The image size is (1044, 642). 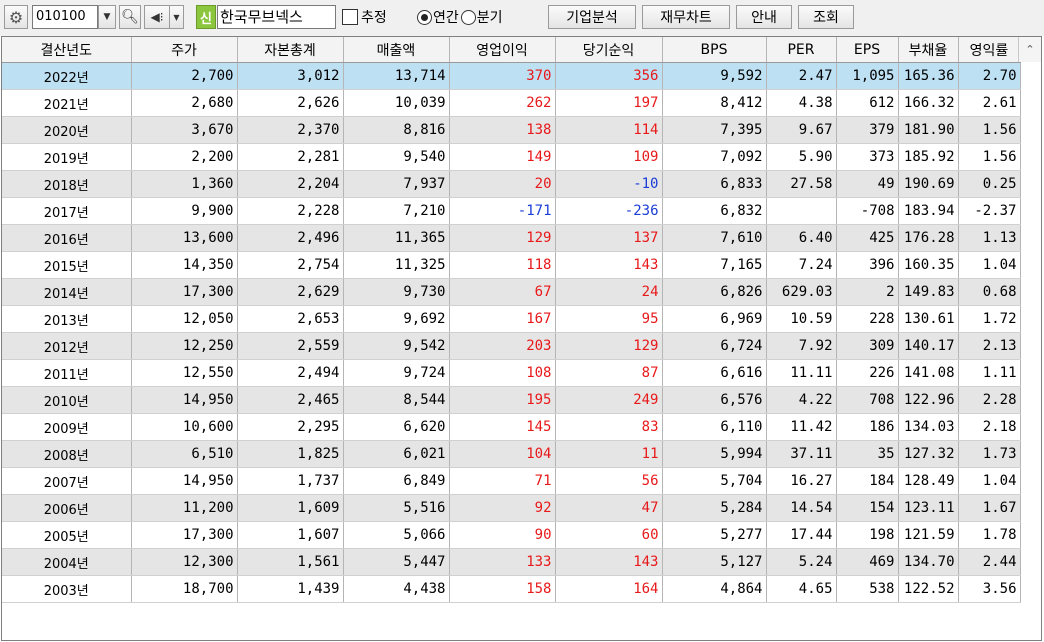 What do you see at coordinates (989, 50) in the screenshot?
I see `column-header: 영익률` at bounding box center [989, 50].